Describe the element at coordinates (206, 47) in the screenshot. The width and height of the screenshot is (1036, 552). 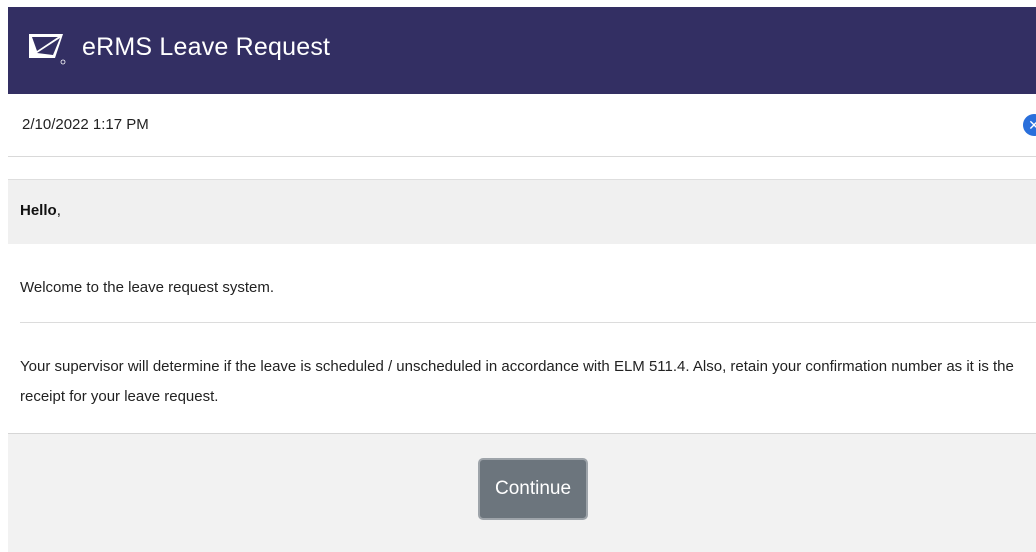
I see `app-title: eRMS Leave Request` at that location.